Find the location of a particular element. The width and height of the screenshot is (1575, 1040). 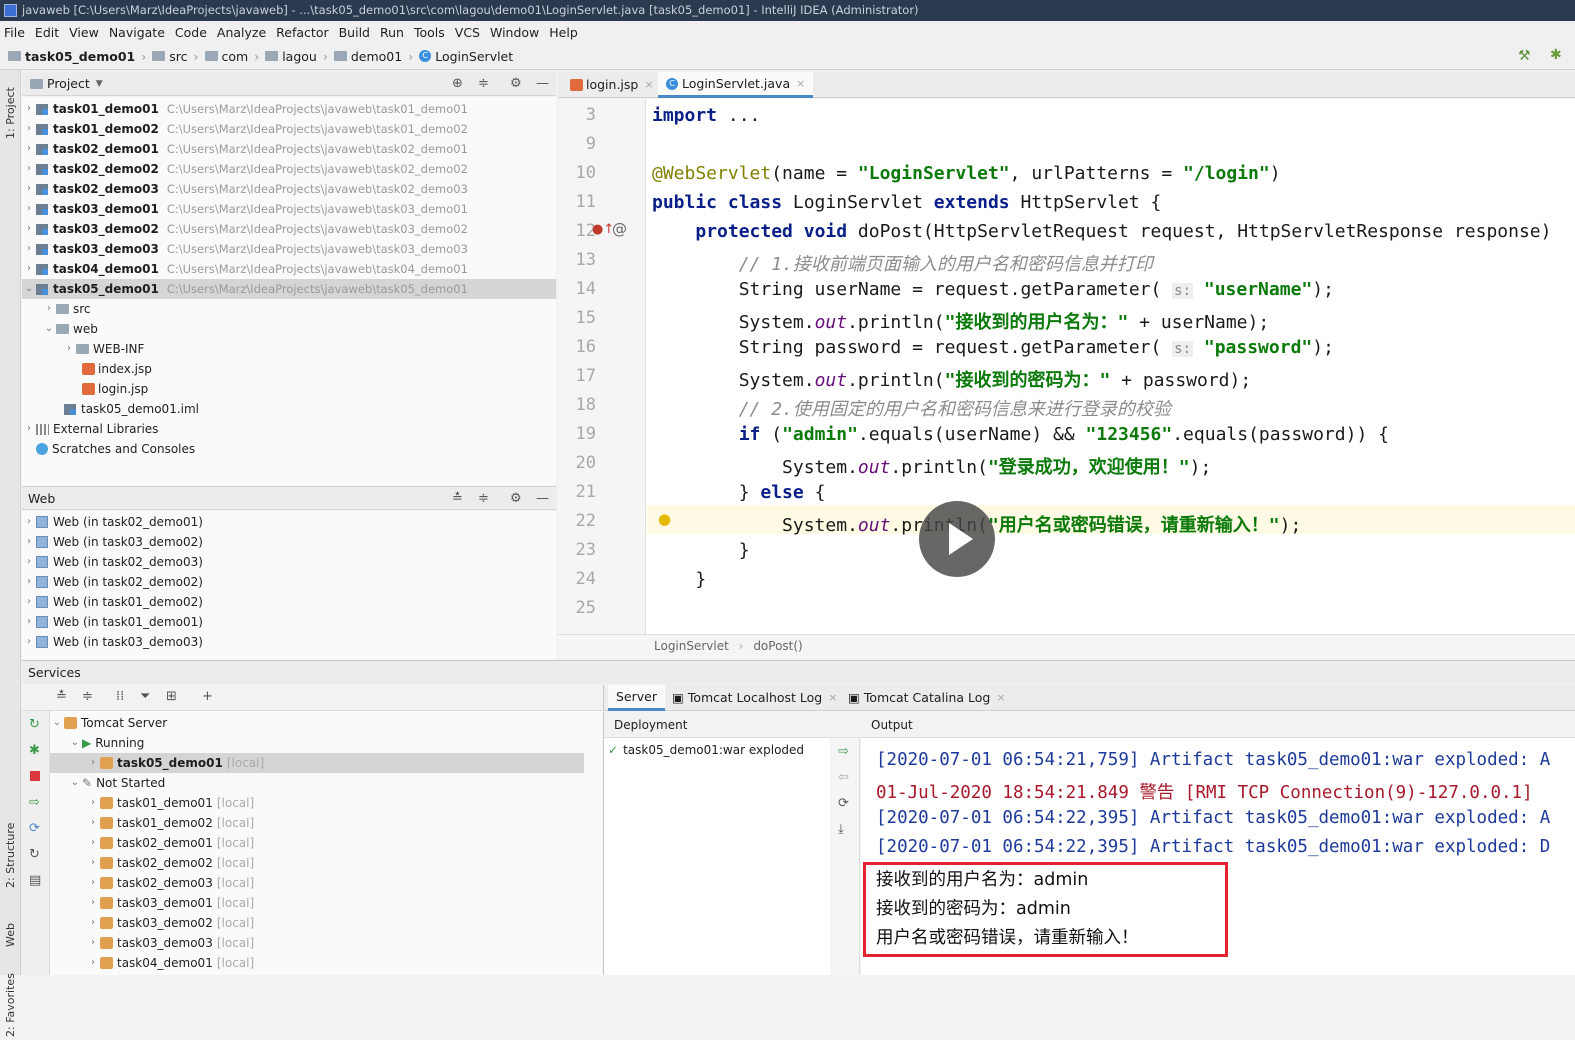

service-item: › task02_demo03 [local] is located at coordinates (317, 883).